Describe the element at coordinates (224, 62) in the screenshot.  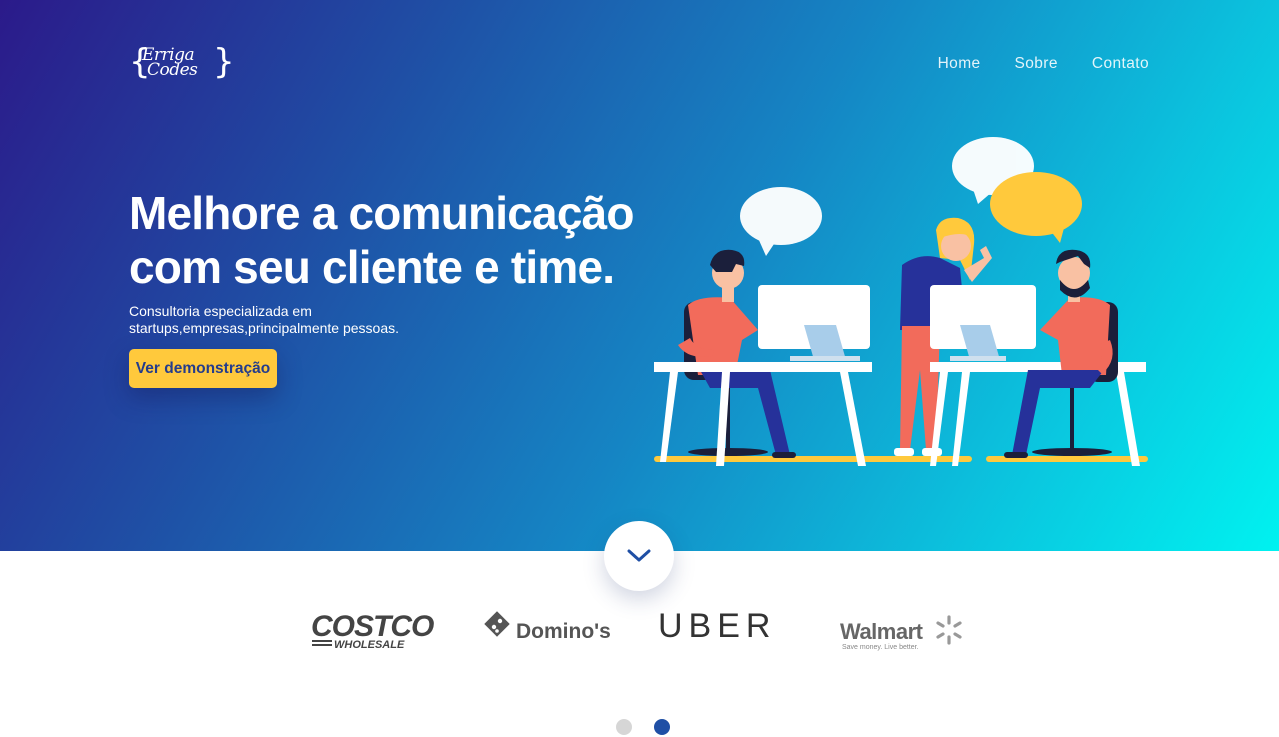
I see `logo-close-brace: }` at that location.